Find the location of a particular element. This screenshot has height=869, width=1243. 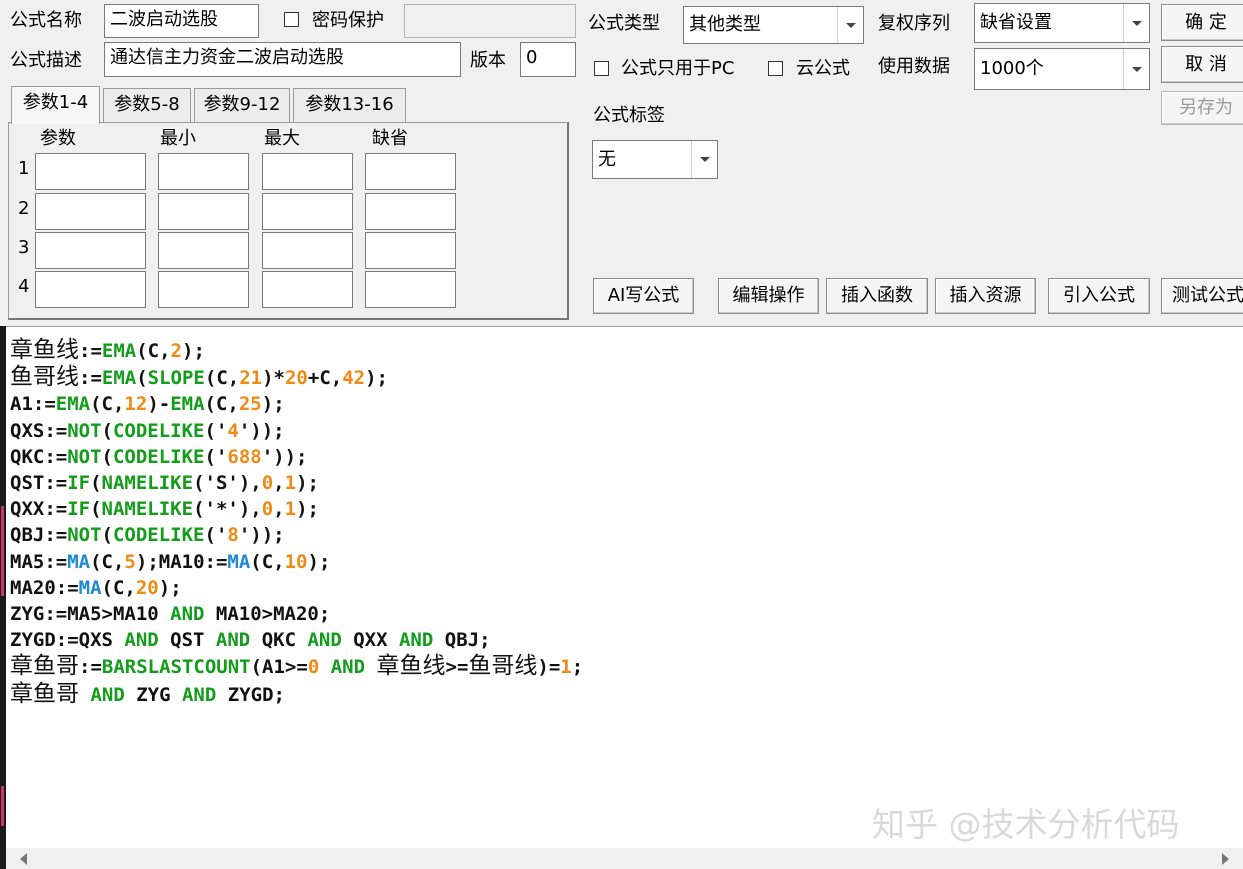

param-row-number: 4 is located at coordinates (24, 286).